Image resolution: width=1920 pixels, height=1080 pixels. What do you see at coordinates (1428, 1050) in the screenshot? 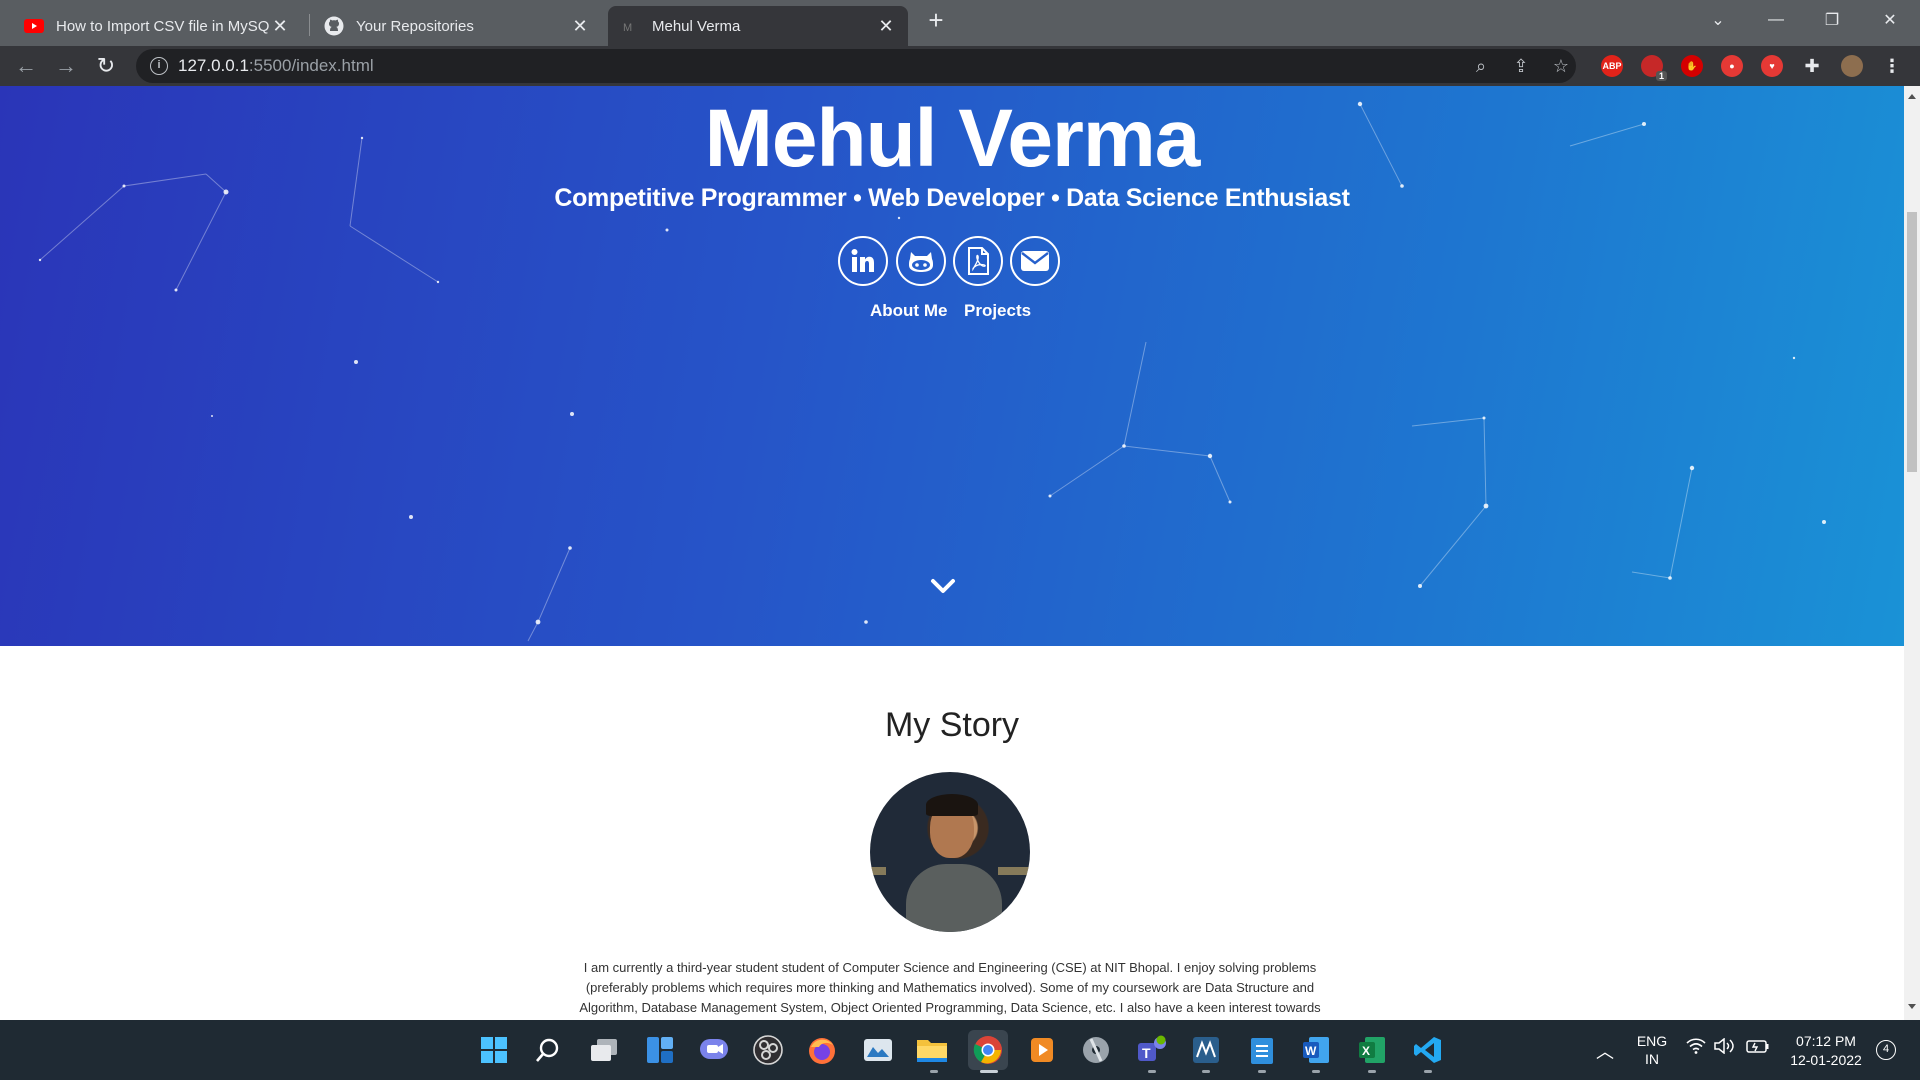
I see `vscode-icon` at bounding box center [1428, 1050].